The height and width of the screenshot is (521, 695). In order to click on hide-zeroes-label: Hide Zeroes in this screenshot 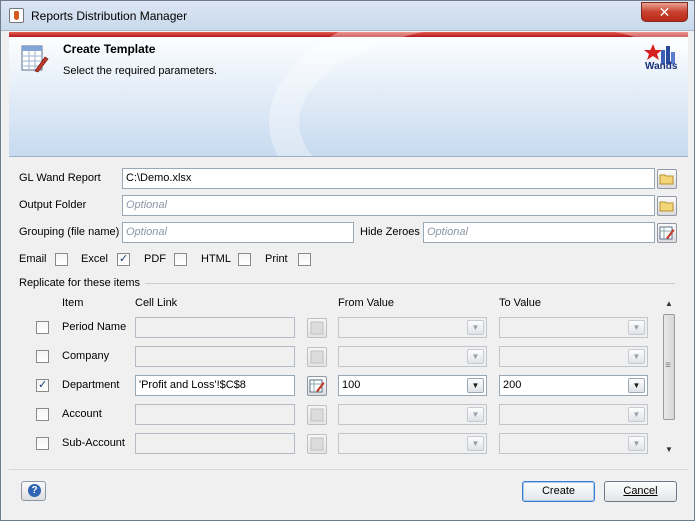, I will do `click(390, 232)`.